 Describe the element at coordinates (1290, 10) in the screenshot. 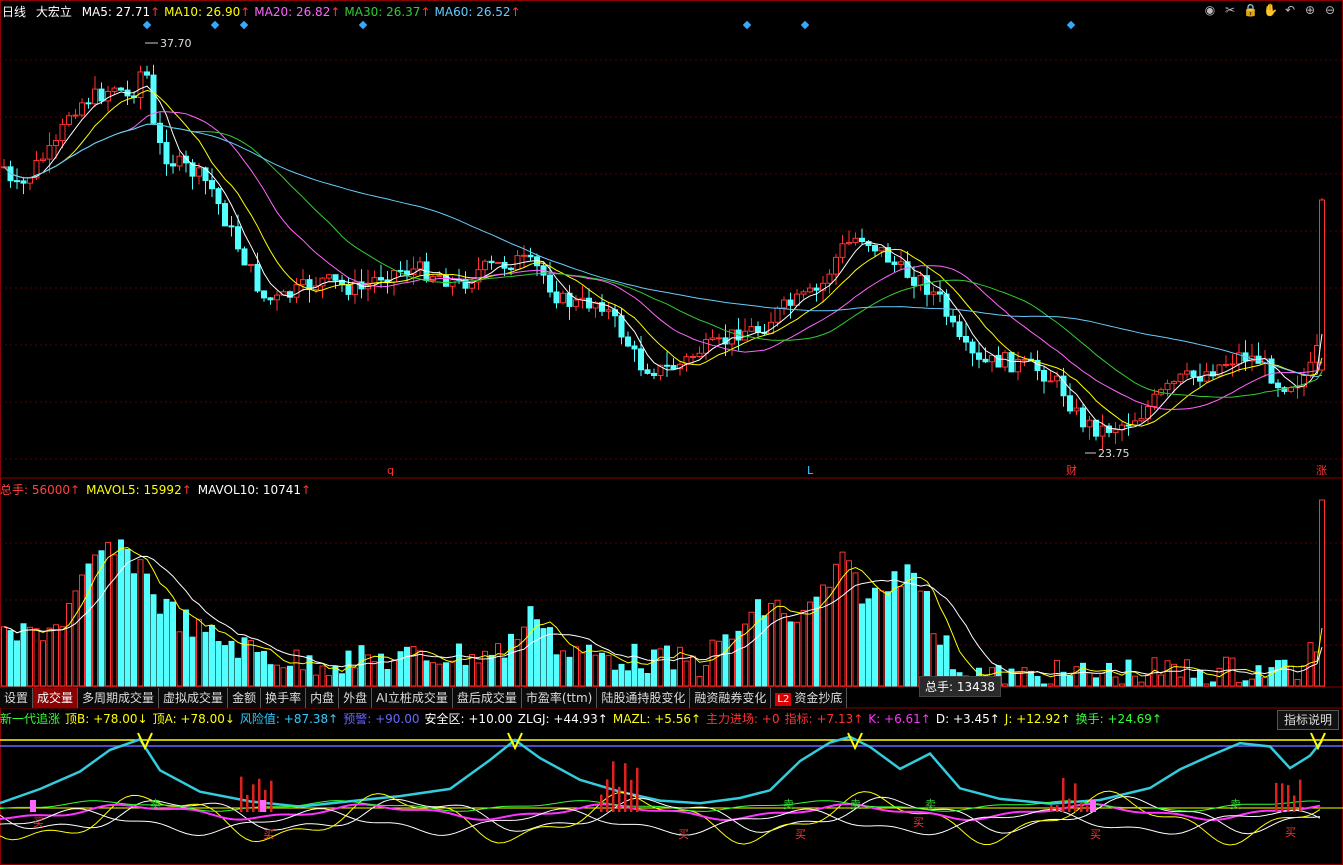

I see `undo-icon: ↶` at that location.